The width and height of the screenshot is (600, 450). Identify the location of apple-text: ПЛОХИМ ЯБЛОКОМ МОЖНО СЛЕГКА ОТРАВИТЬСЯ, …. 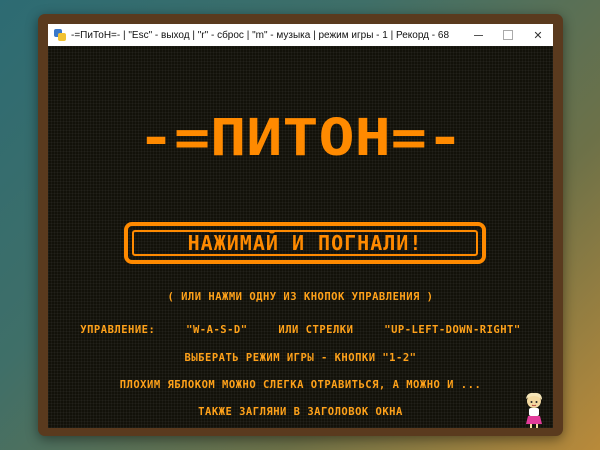
(300, 385).